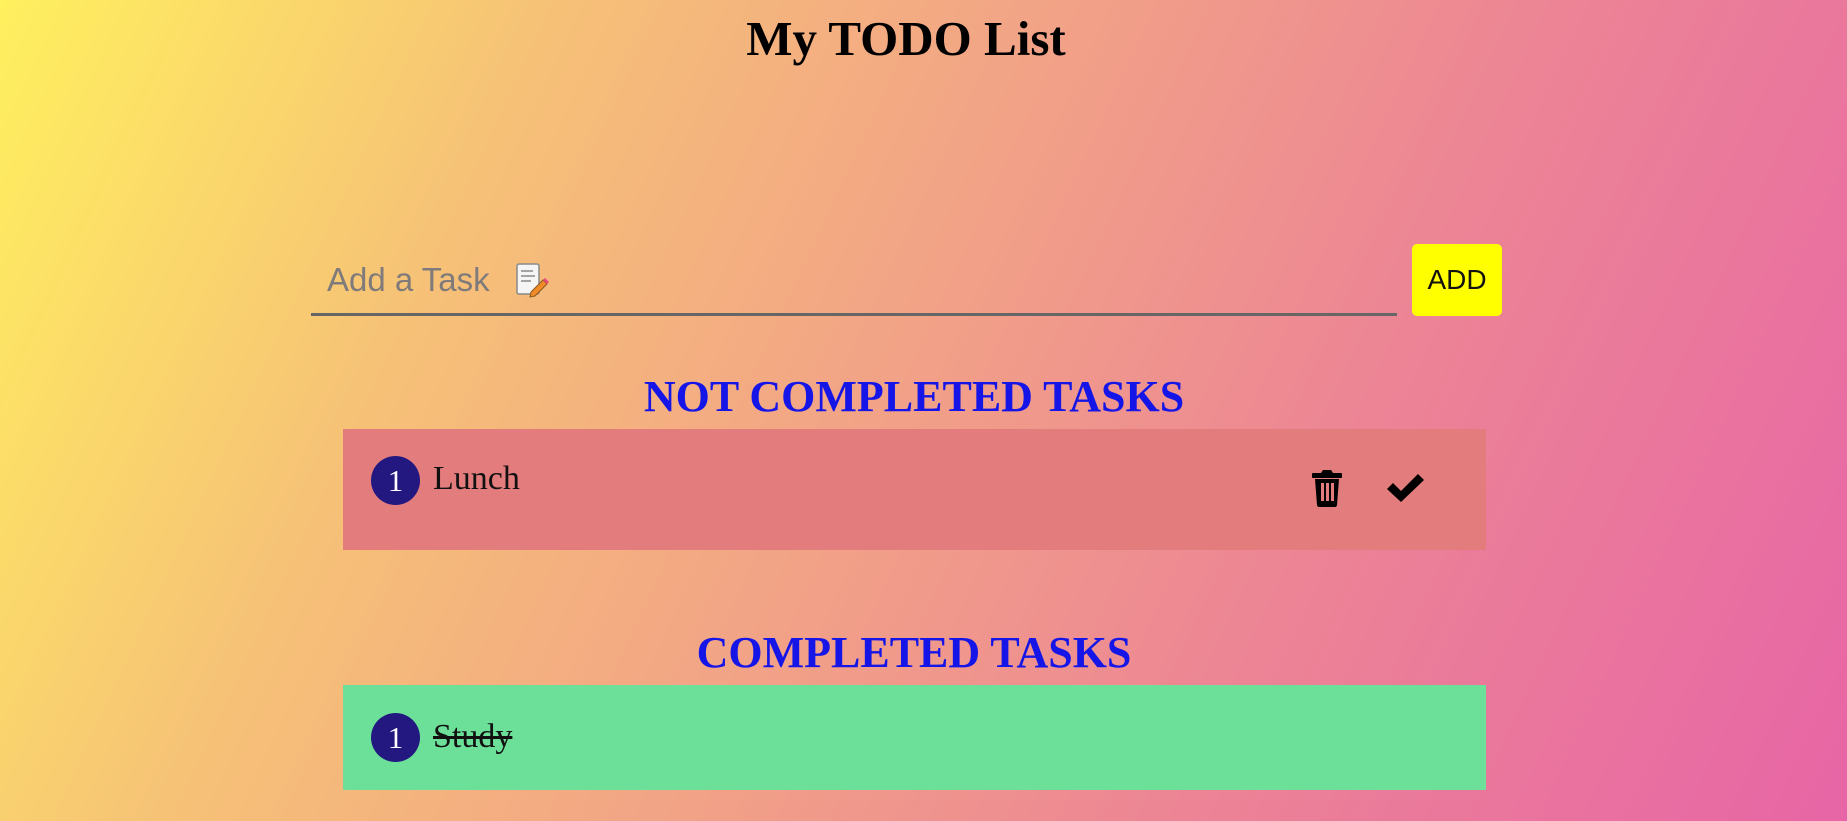  What do you see at coordinates (1457, 280) in the screenshot?
I see `add-button: ADD` at bounding box center [1457, 280].